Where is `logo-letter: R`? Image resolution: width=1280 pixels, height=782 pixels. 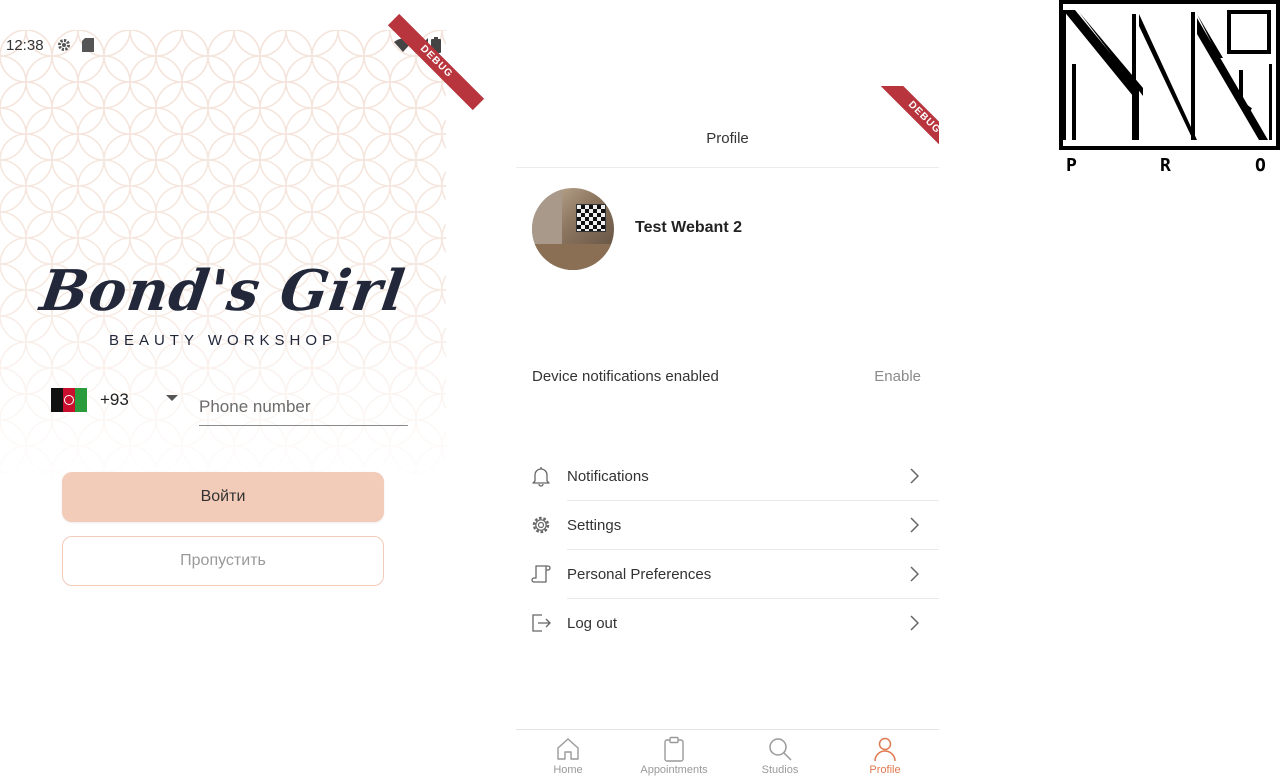 logo-letter: R is located at coordinates (1165, 165).